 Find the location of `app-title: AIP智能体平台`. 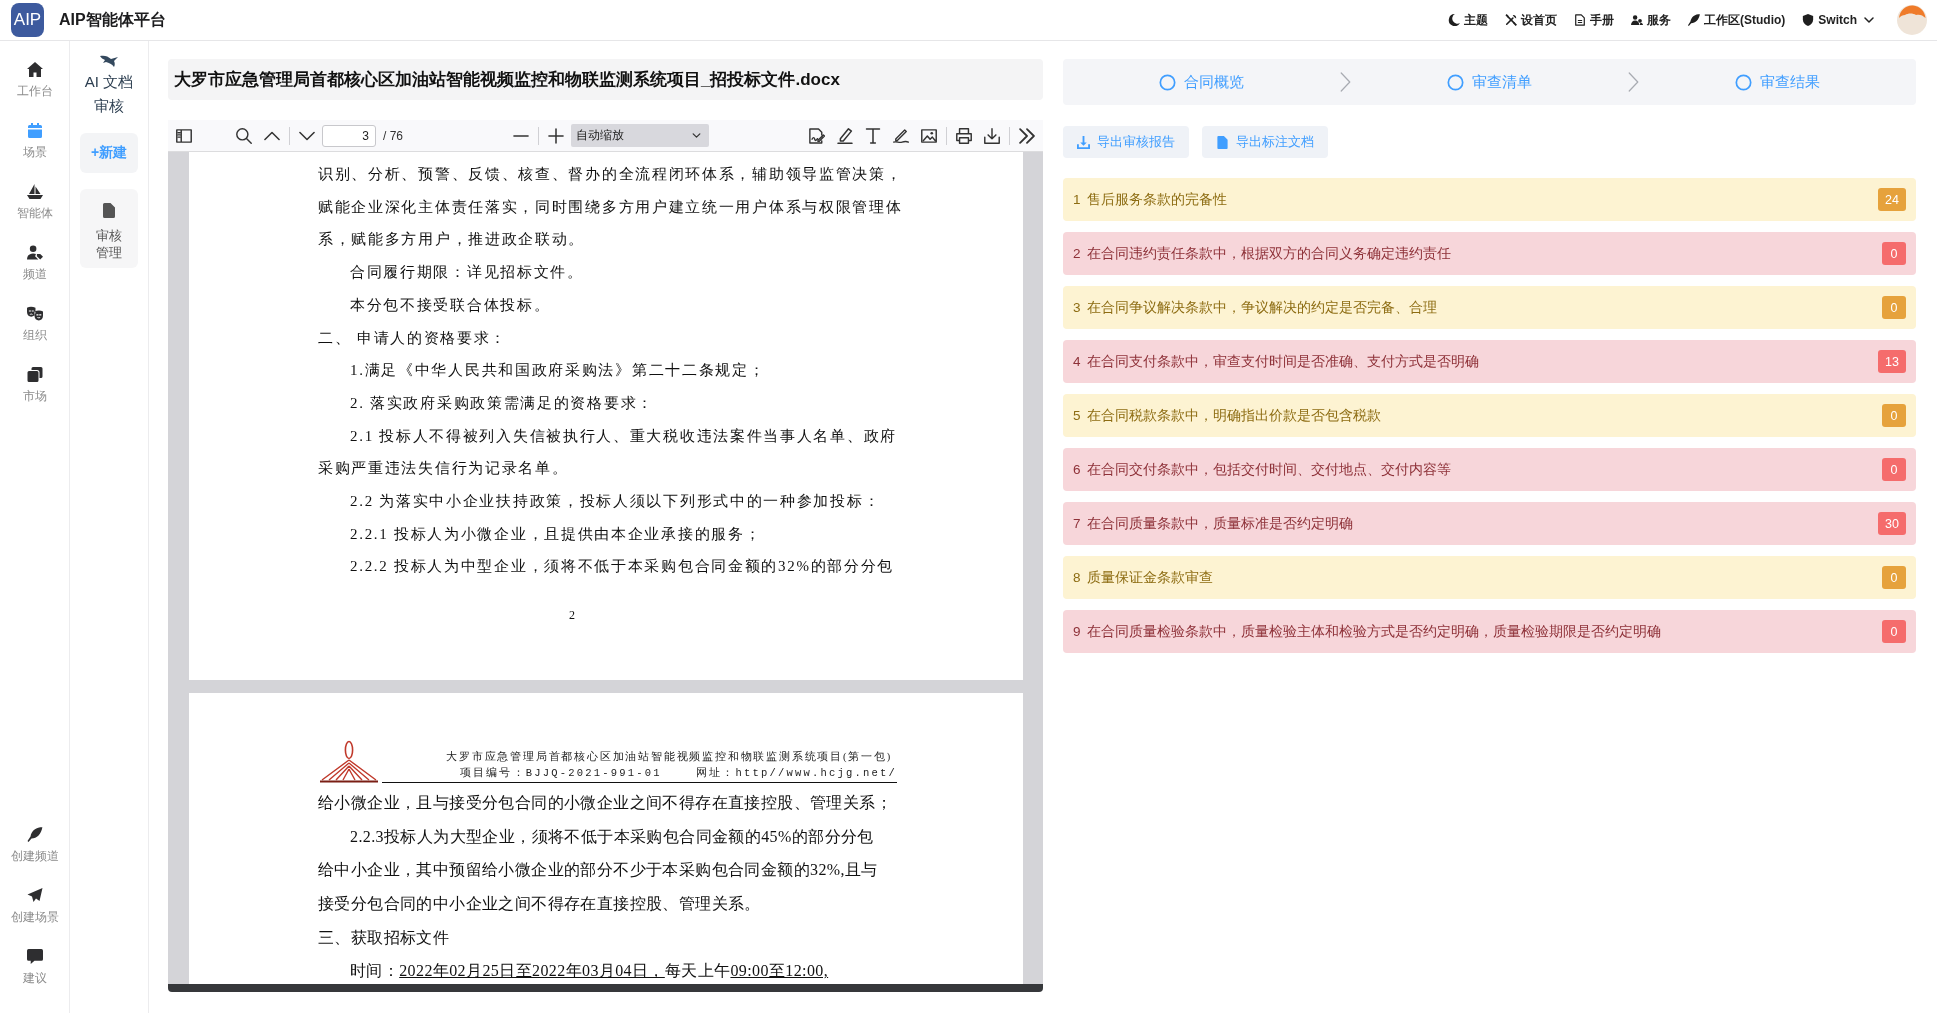

app-title: AIP智能体平台 is located at coordinates (112, 19).